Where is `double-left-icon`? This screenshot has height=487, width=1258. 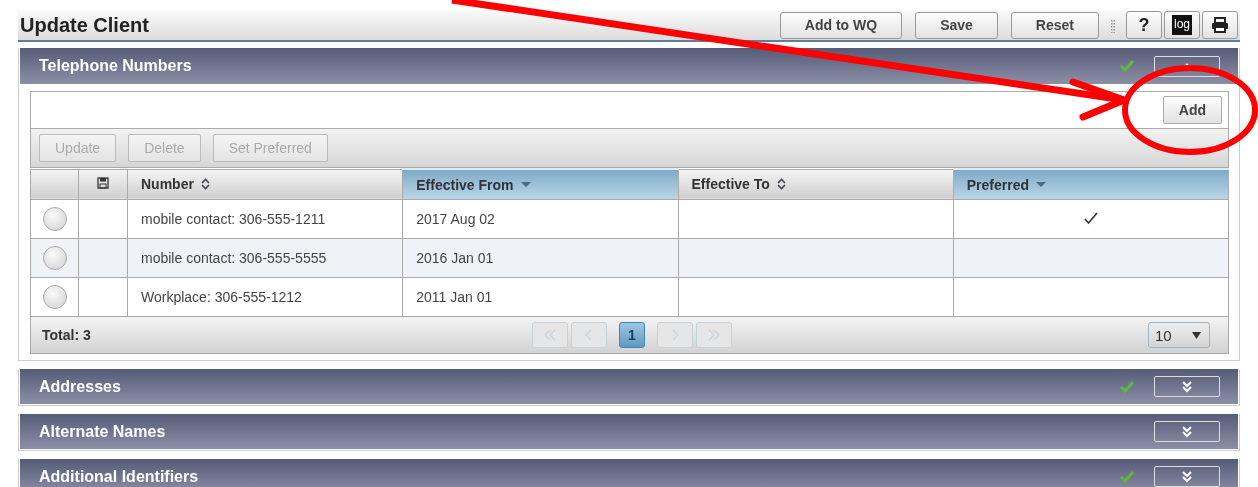
double-left-icon is located at coordinates (550, 335).